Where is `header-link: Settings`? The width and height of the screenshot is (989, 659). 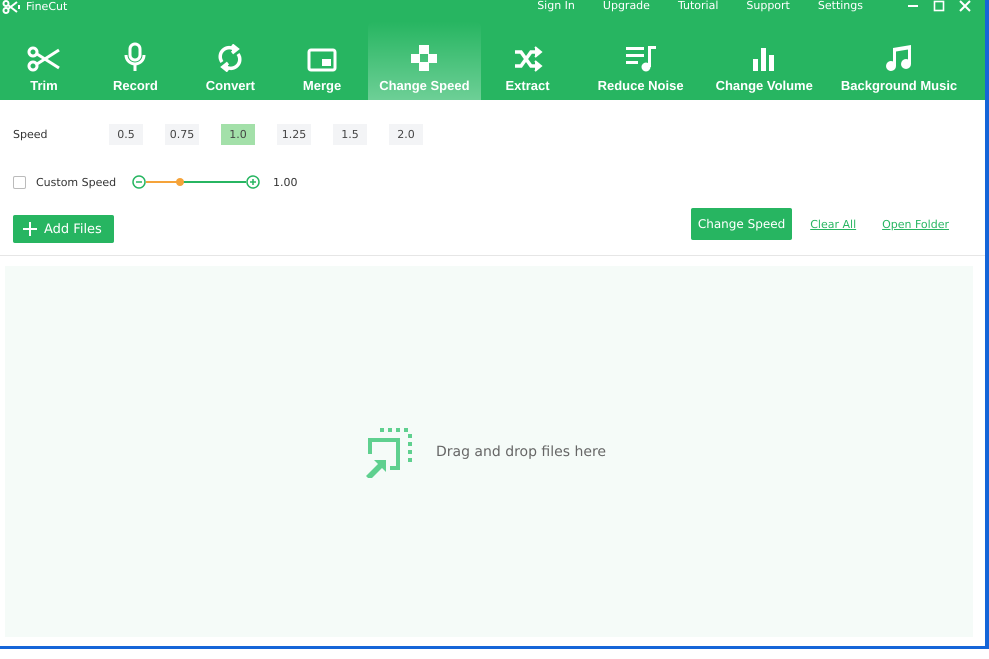 header-link: Settings is located at coordinates (840, 6).